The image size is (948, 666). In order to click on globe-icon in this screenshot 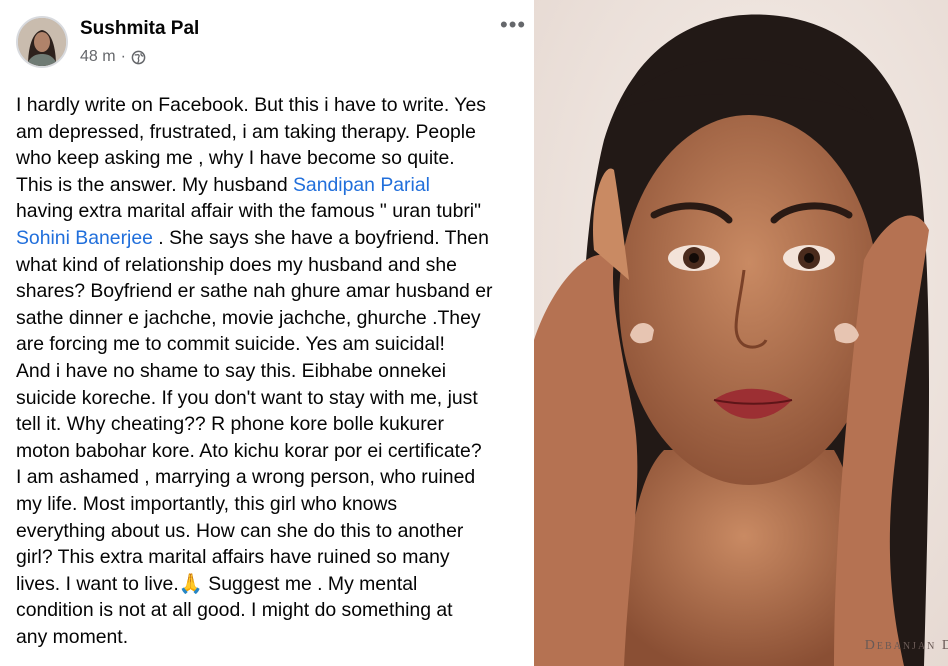, I will do `click(138, 57)`.